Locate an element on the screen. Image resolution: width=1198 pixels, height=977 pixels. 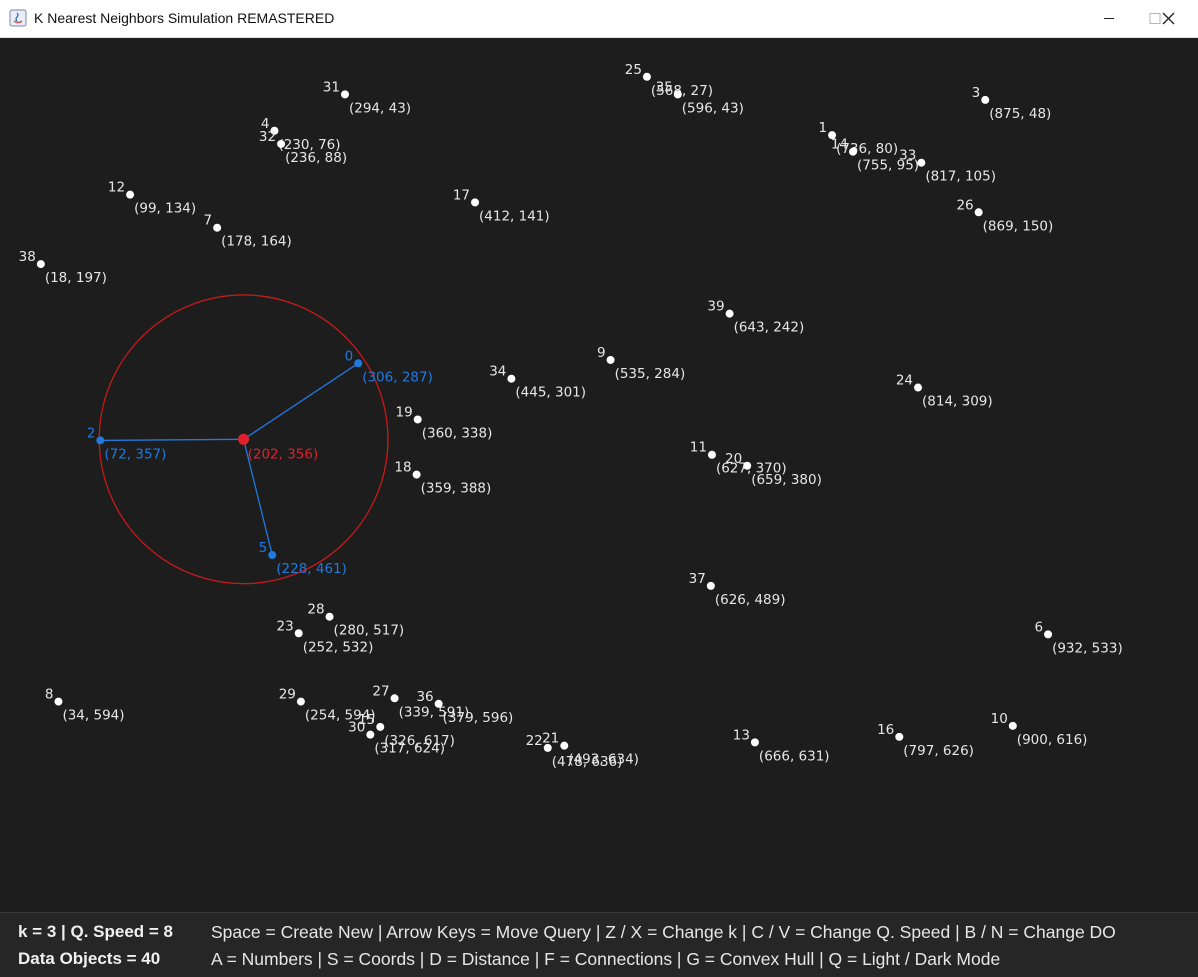
query-coords-label: (202, 356) is located at coordinates (283, 454).